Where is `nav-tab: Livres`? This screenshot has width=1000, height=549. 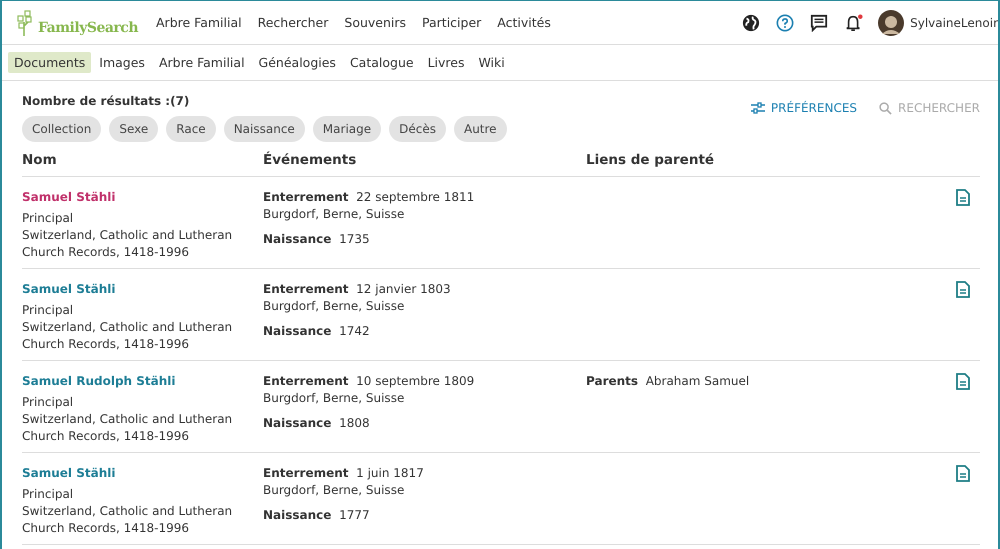
nav-tab: Livres is located at coordinates (446, 62).